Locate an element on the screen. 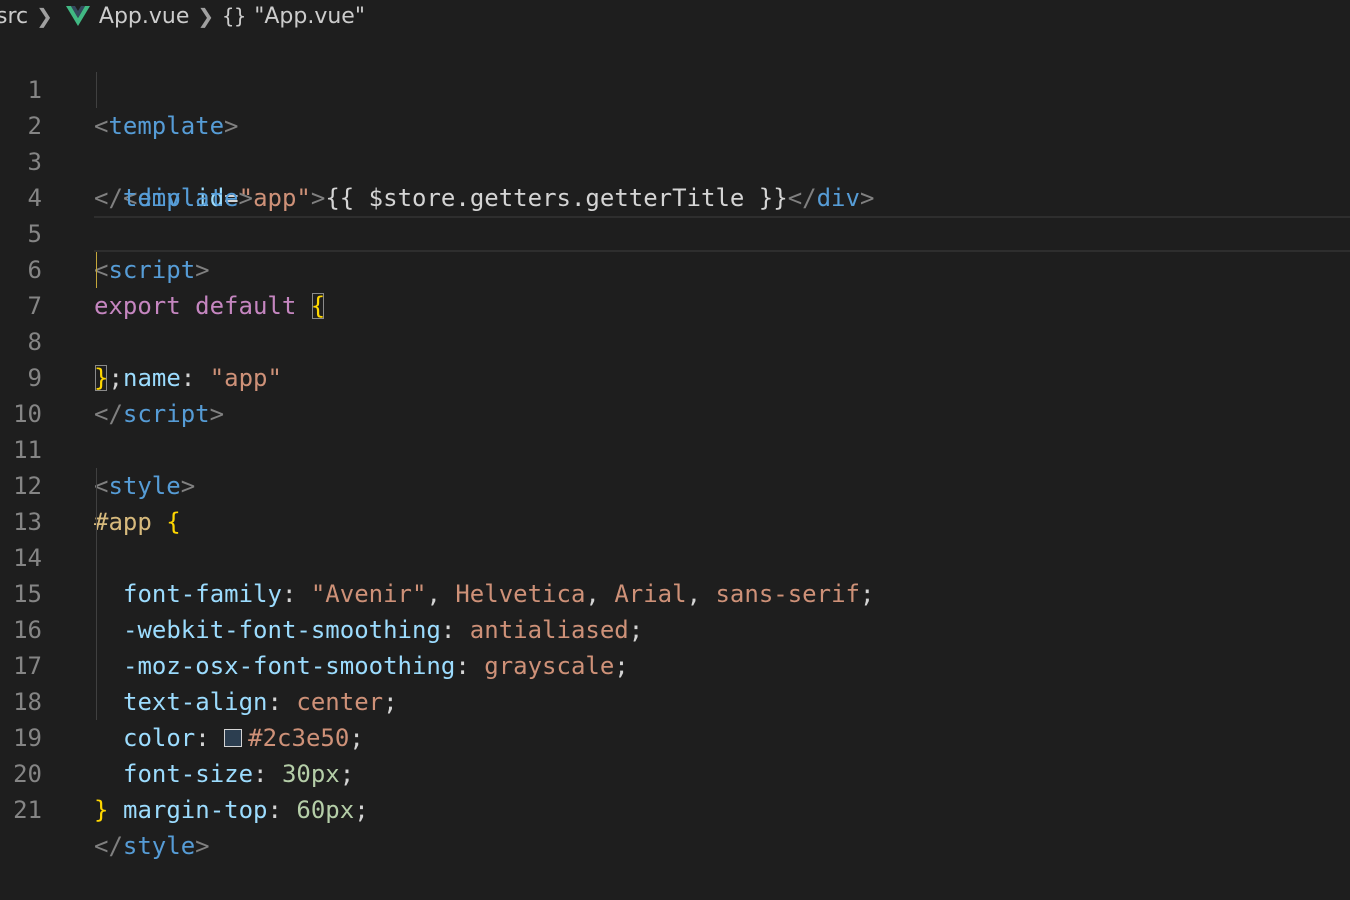  code-line: 8 }; is located at coordinates (675, 340).